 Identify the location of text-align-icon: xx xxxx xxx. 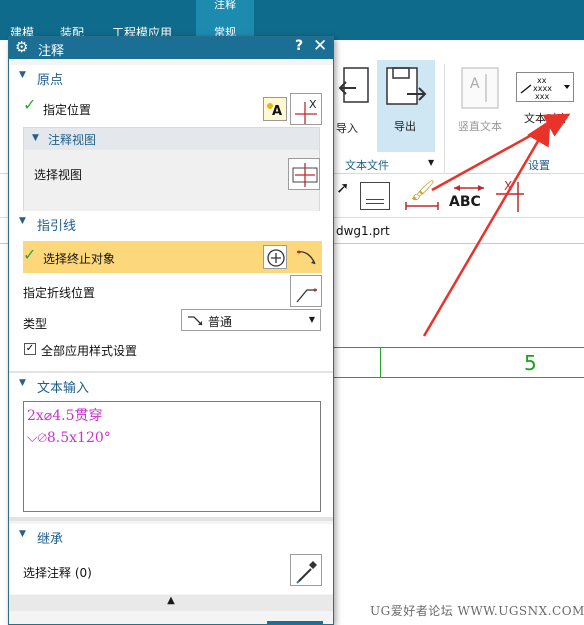
(545, 88).